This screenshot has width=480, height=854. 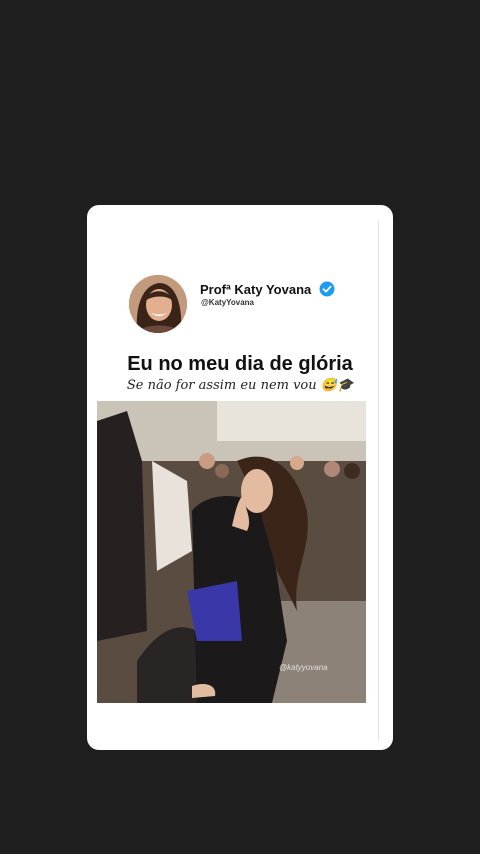 What do you see at coordinates (255, 289) in the screenshot?
I see `author-name: Profª Katy Yovana` at bounding box center [255, 289].